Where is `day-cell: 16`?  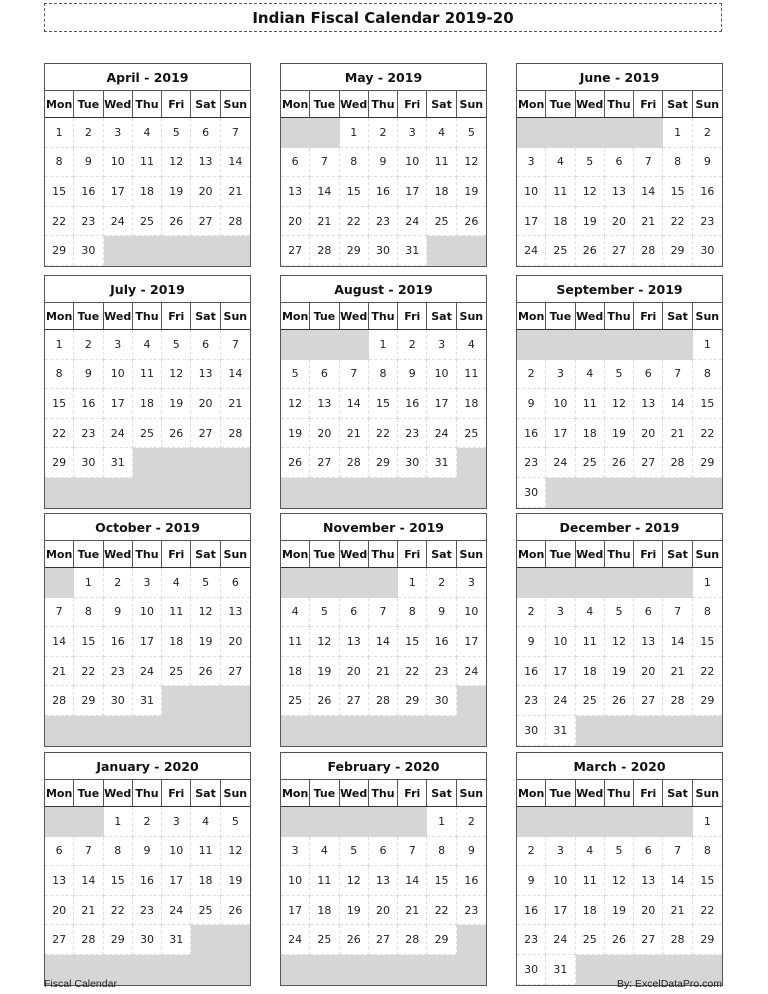 day-cell: 16 is located at coordinates (147, 881).